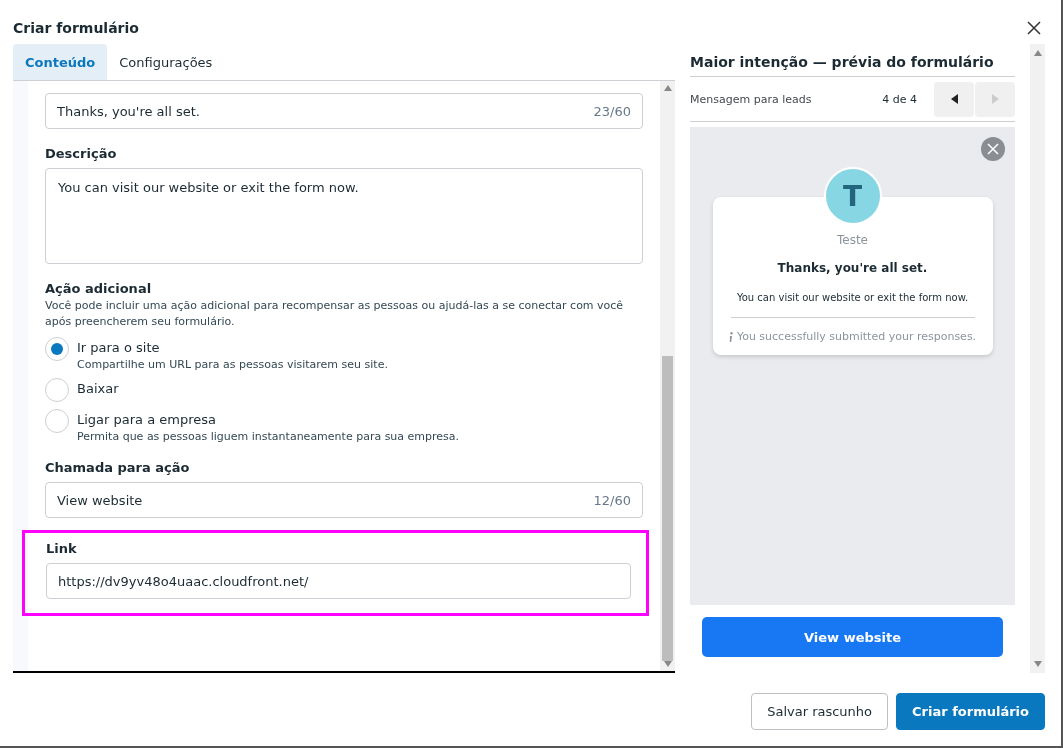 The width and height of the screenshot is (1063, 748). Describe the element at coordinates (612, 500) in the screenshot. I see `char-counter: 12/60` at that location.